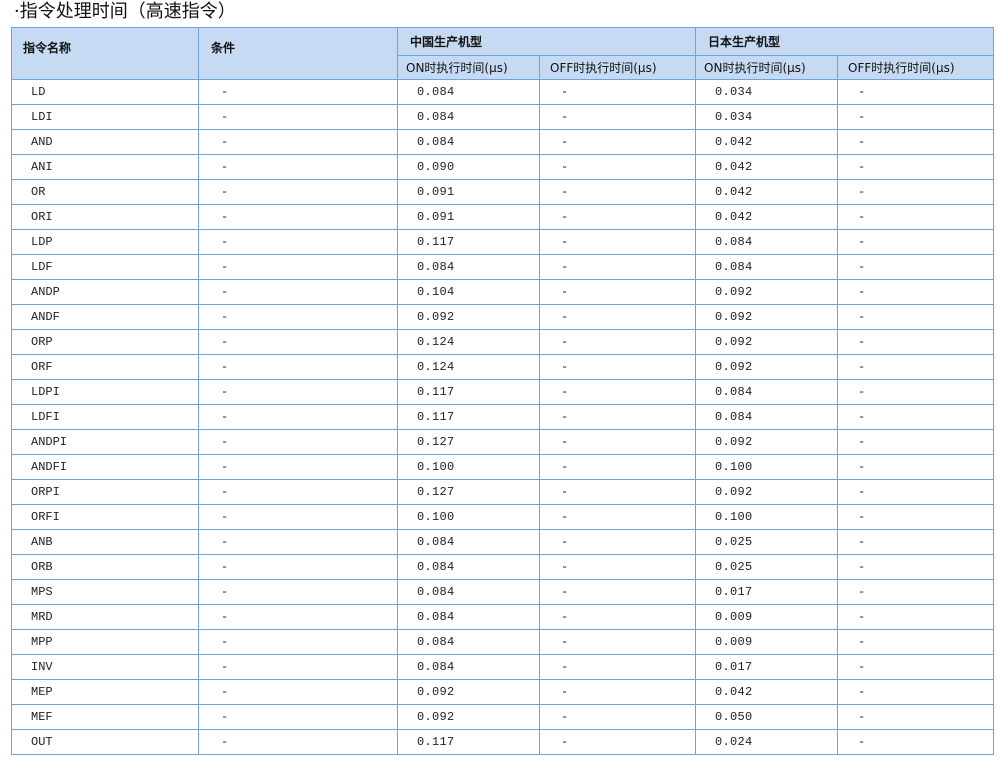  Describe the element at coordinates (105, 192) in the screenshot. I see `instruction-cell: OR` at that location.